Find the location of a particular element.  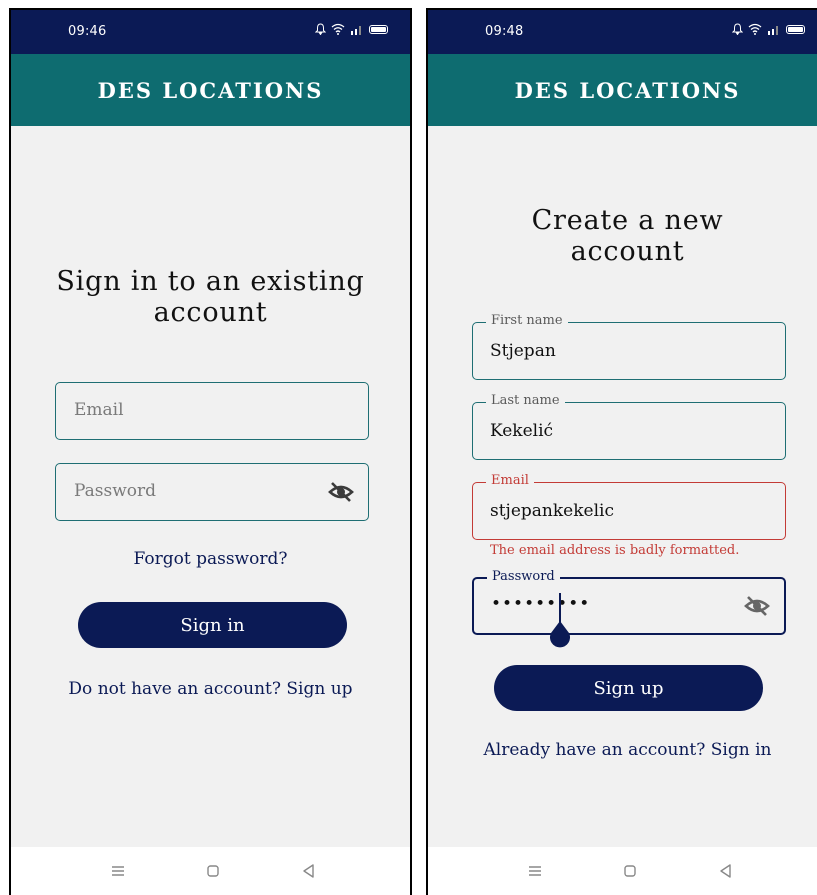

page-title: Create a new account is located at coordinates (622, 236).